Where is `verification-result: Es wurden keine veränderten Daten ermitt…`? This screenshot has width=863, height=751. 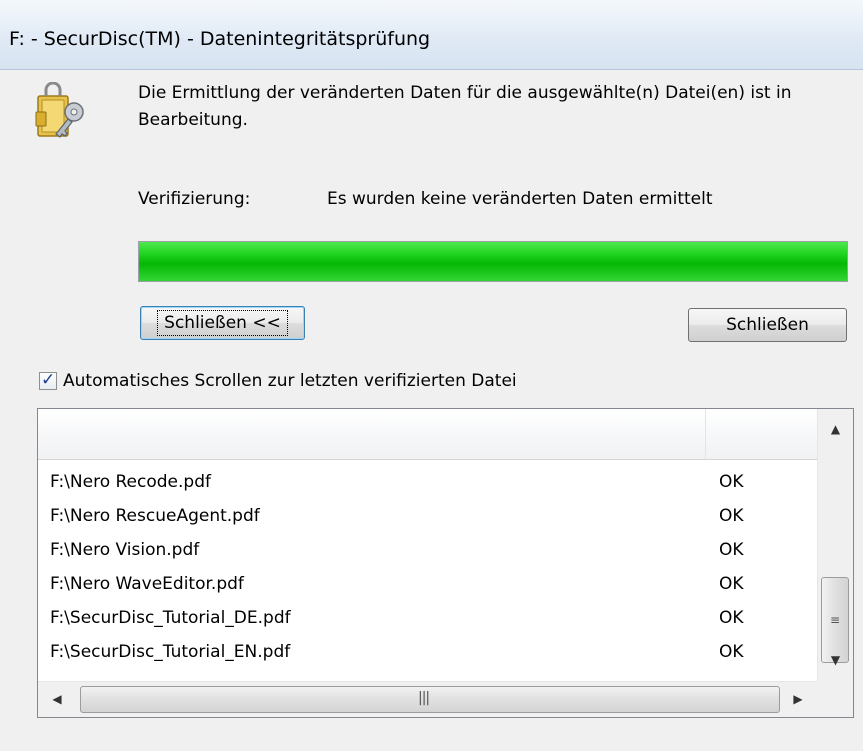 verification-result: Es wurden keine veränderten Daten ermitt… is located at coordinates (520, 199).